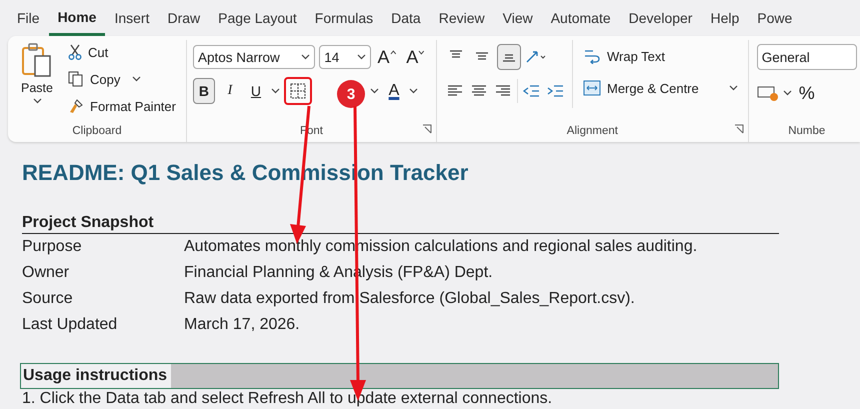 The width and height of the screenshot is (860, 409). Describe the element at coordinates (37, 60) in the screenshot. I see `clipboard-icon` at that location.